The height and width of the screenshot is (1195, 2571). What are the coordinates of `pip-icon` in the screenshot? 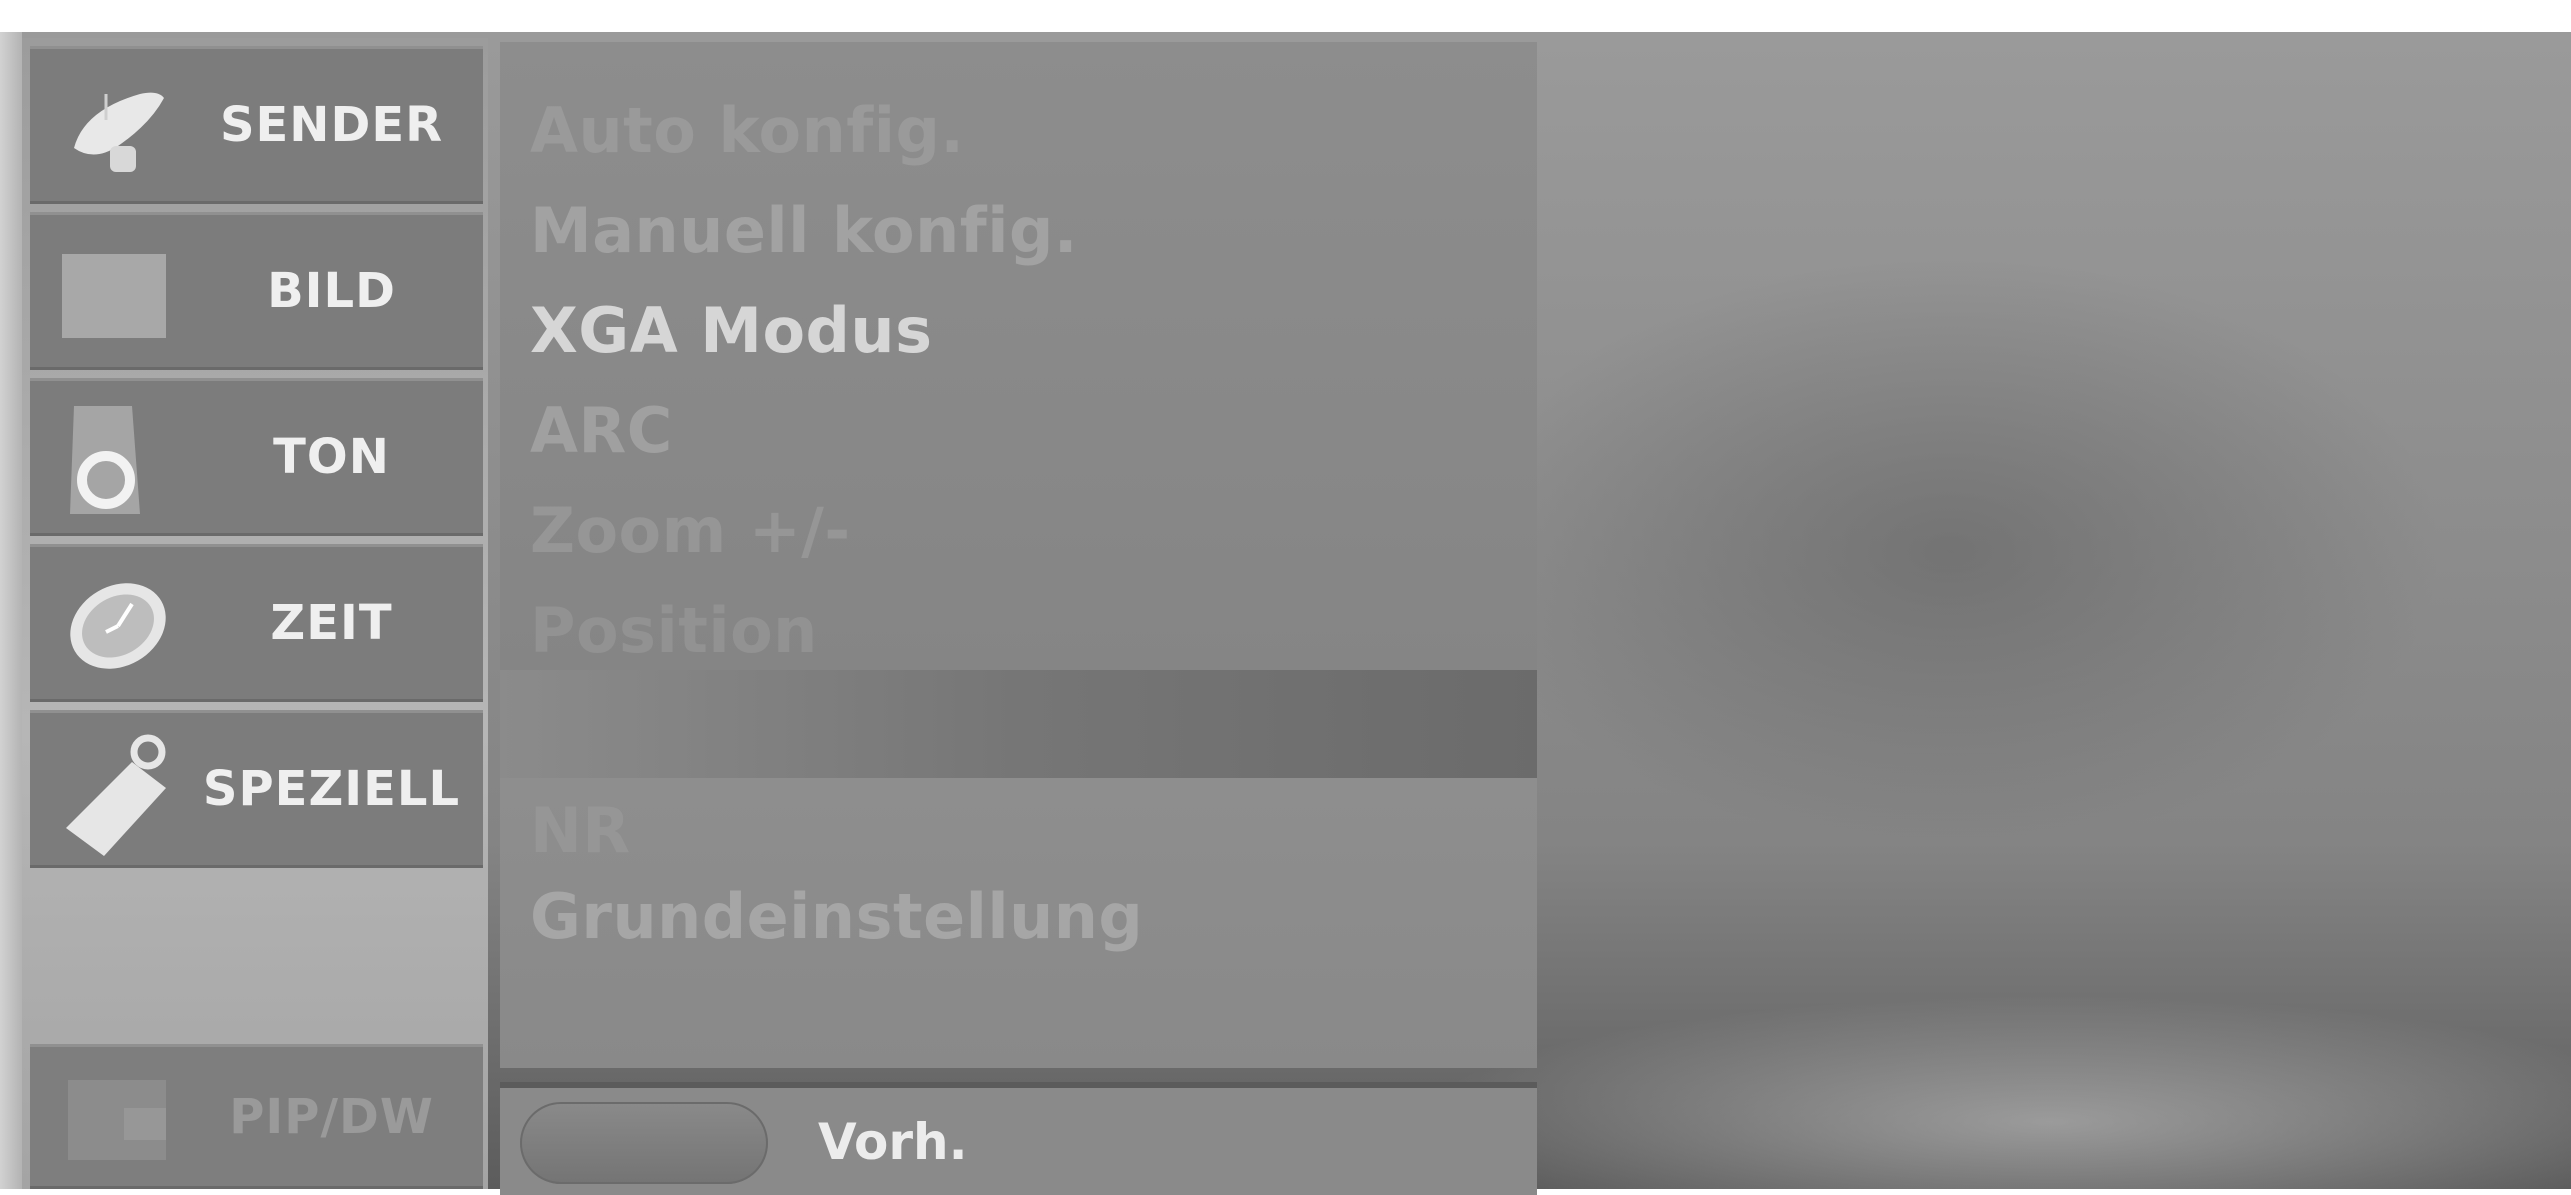 It's located at (117, 1120).